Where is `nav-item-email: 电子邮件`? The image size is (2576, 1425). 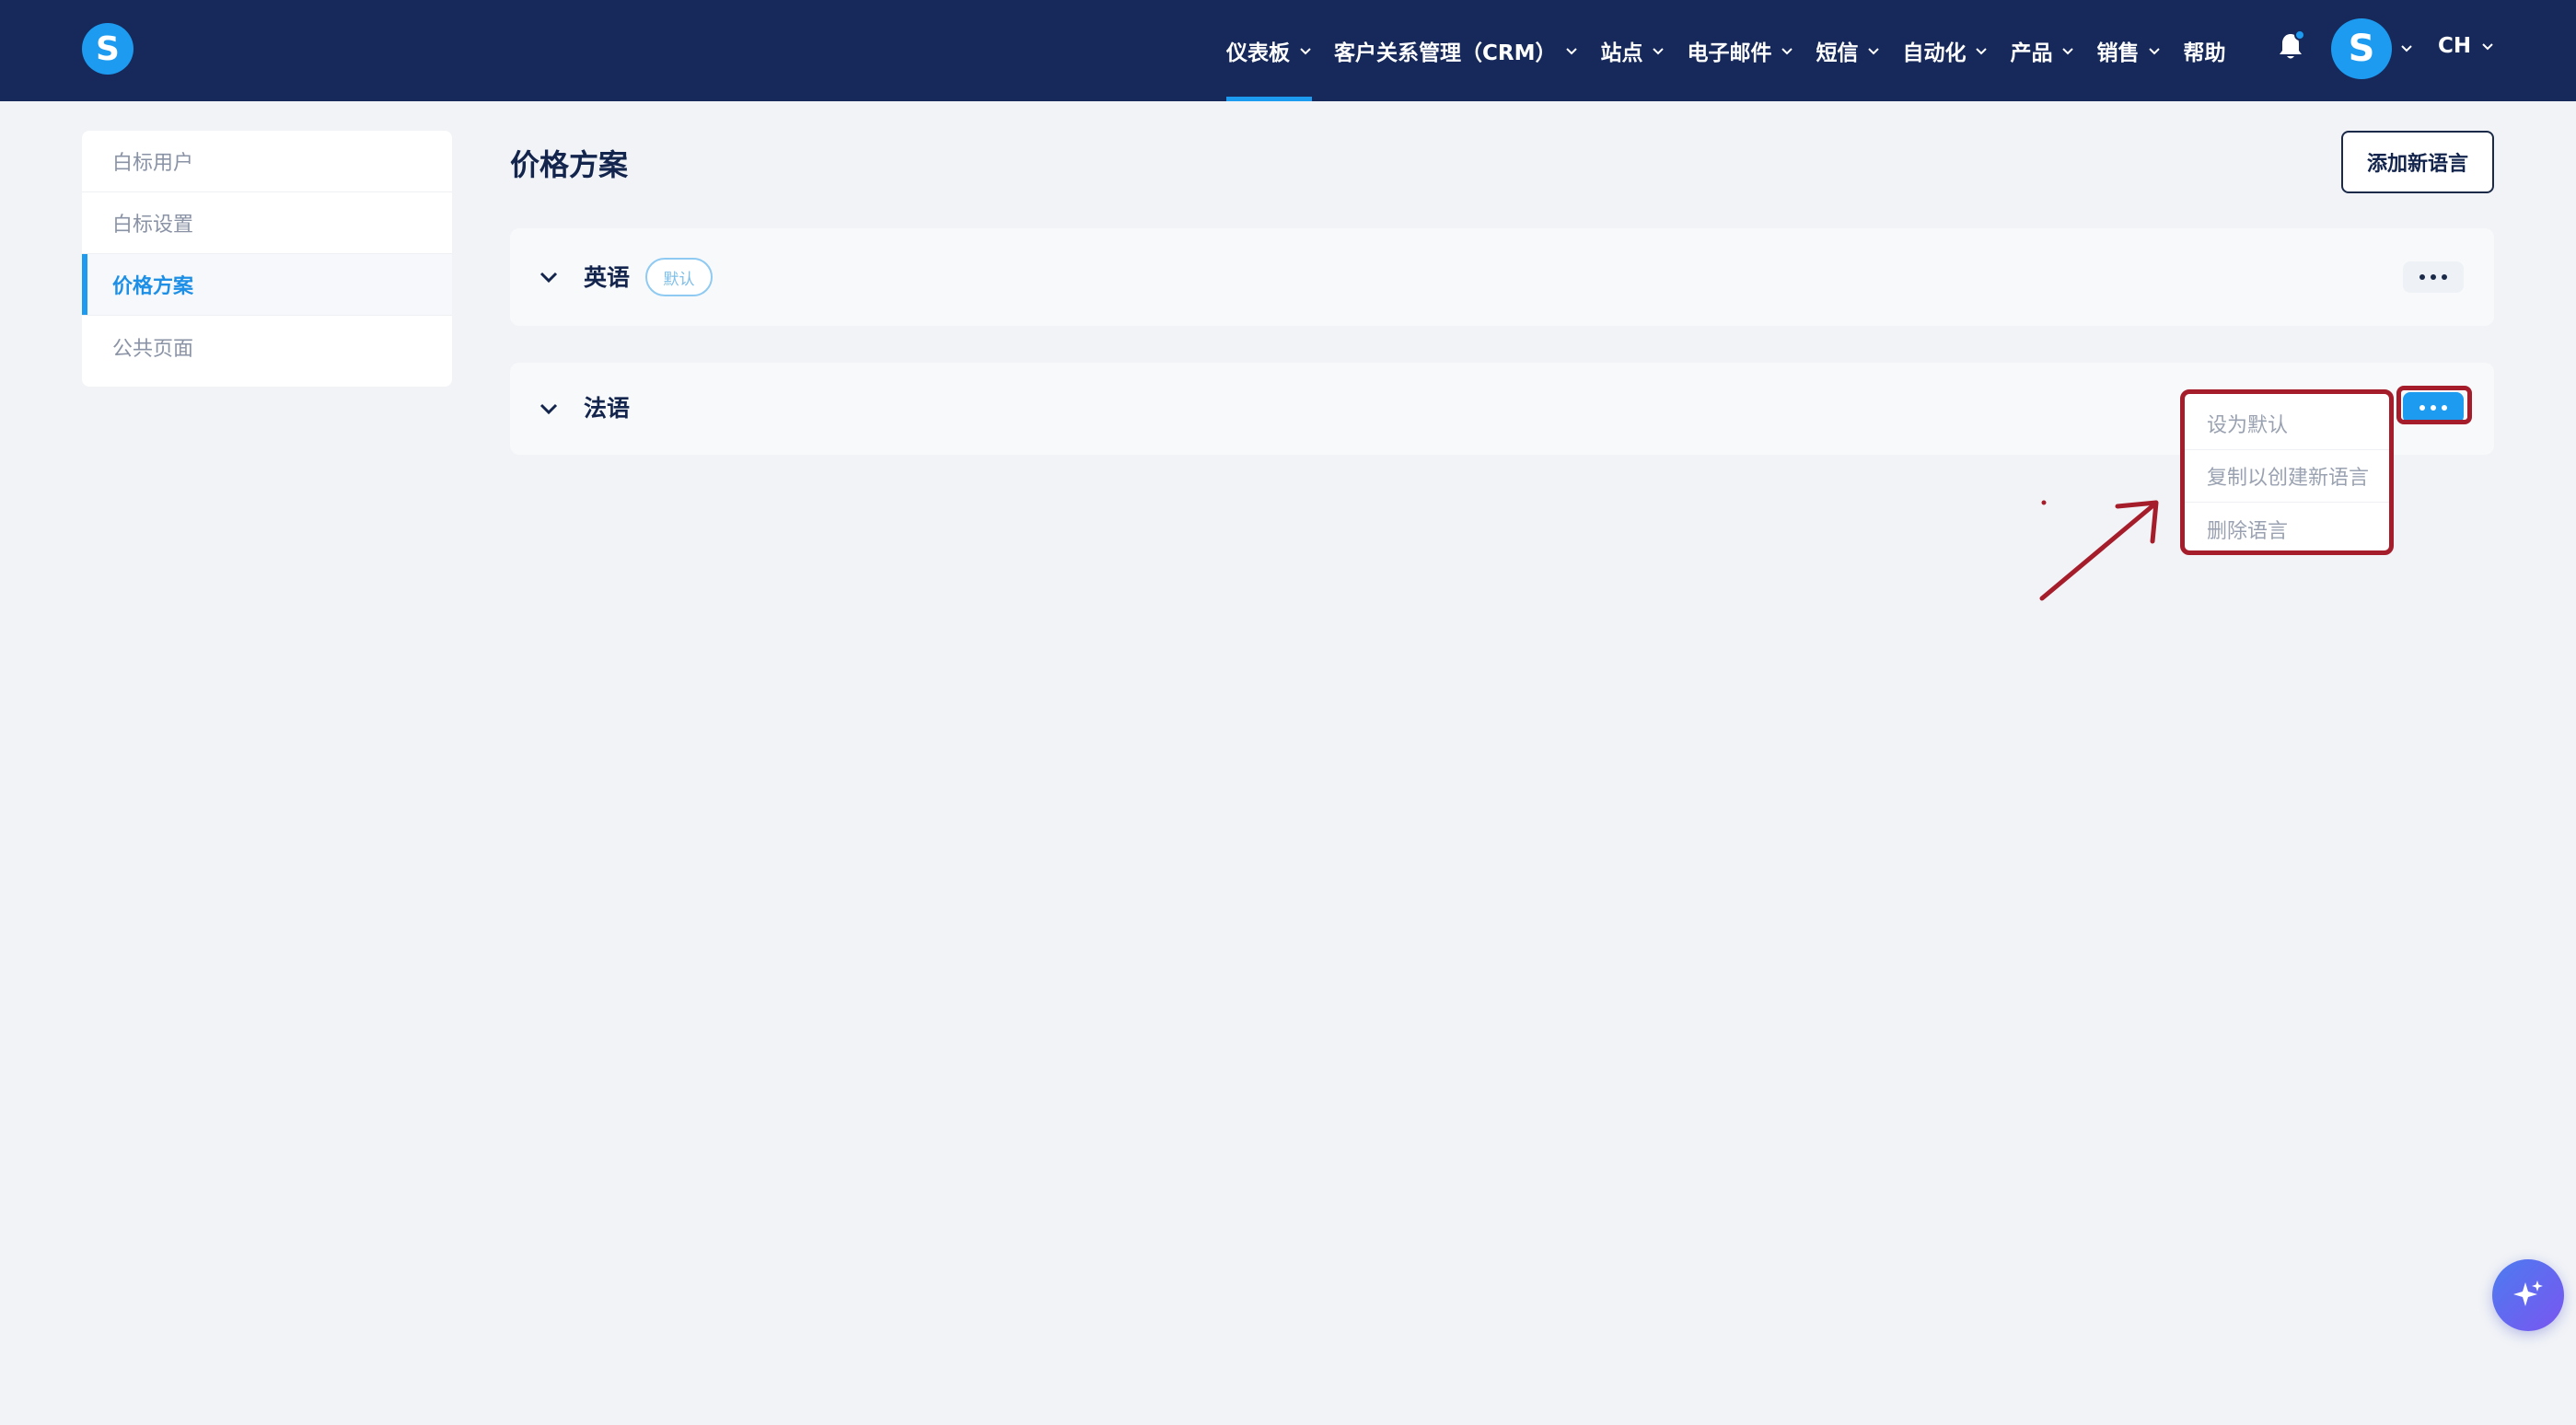 nav-item-email: 电子邮件 is located at coordinates (1740, 50).